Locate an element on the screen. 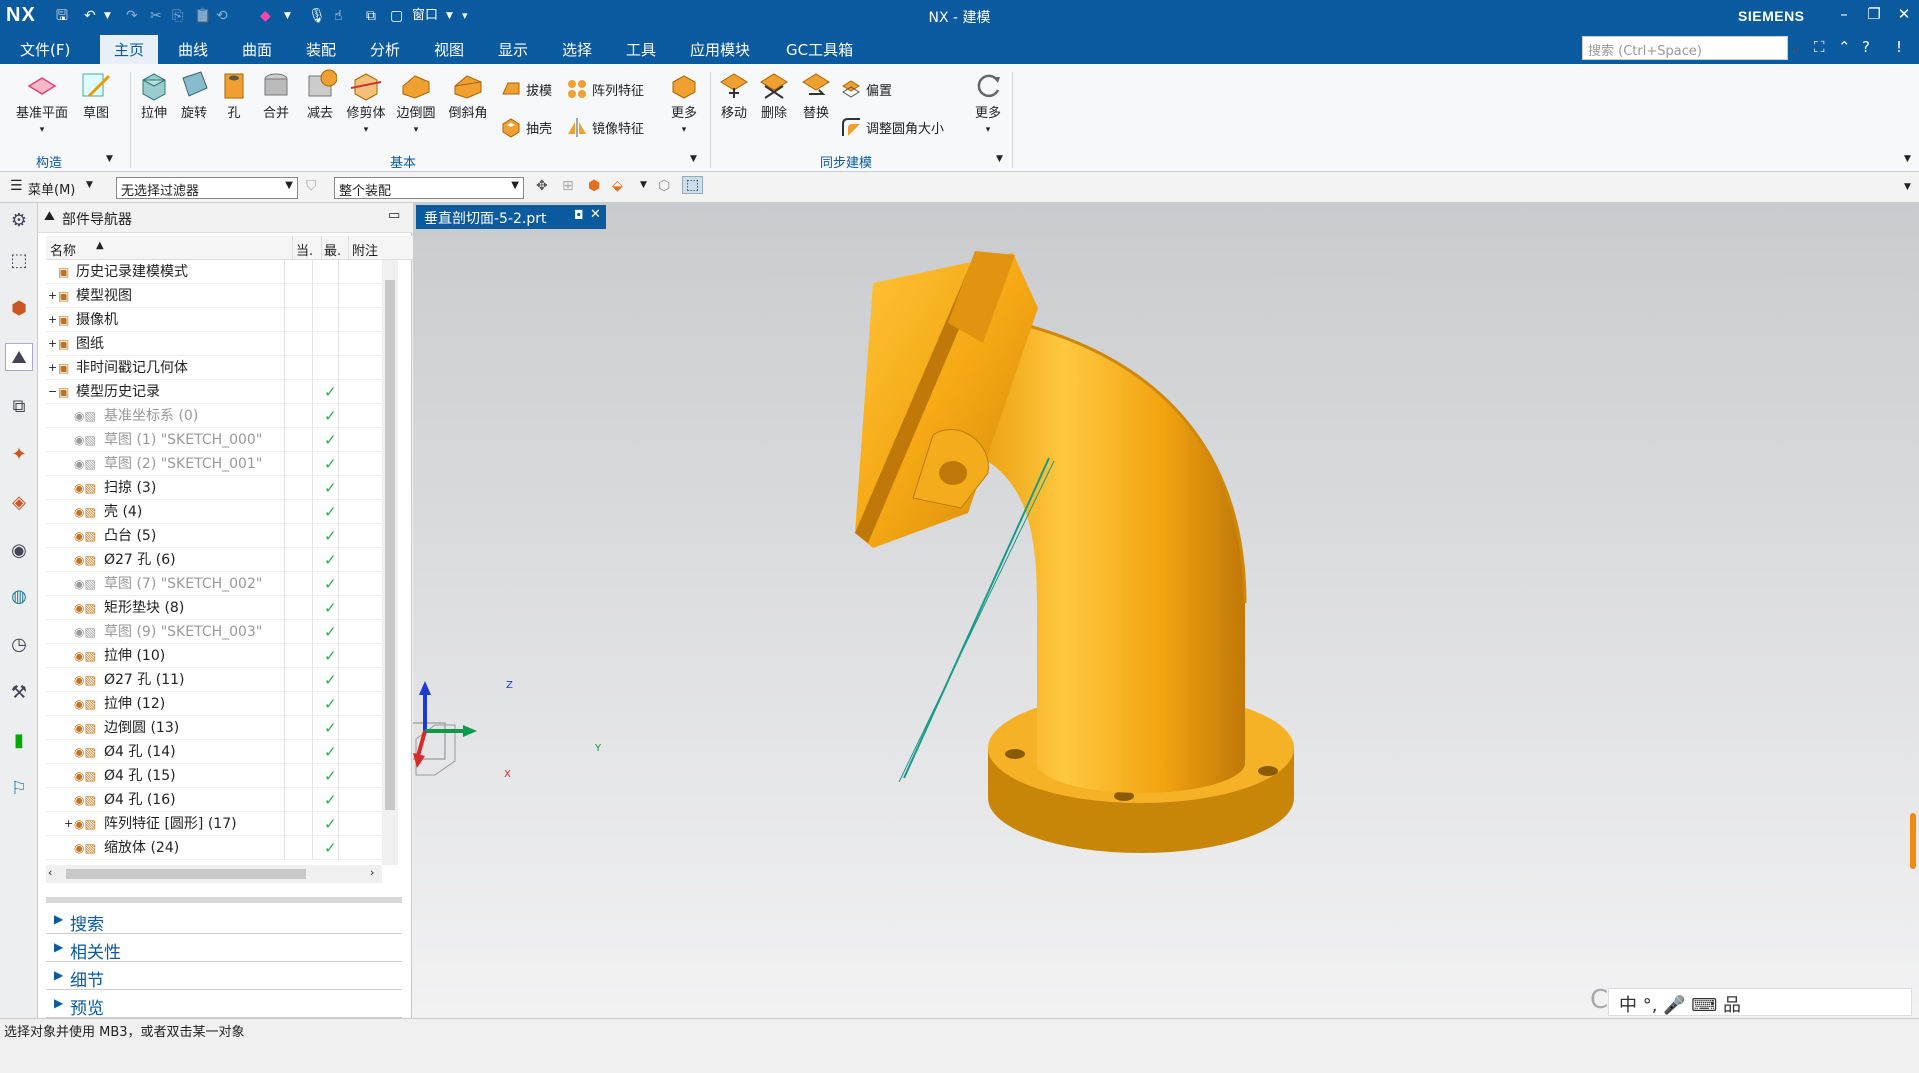 Image resolution: width=1919 pixels, height=1073 pixels. ribbon-options-icon: ▼ is located at coordinates (1907, 159).